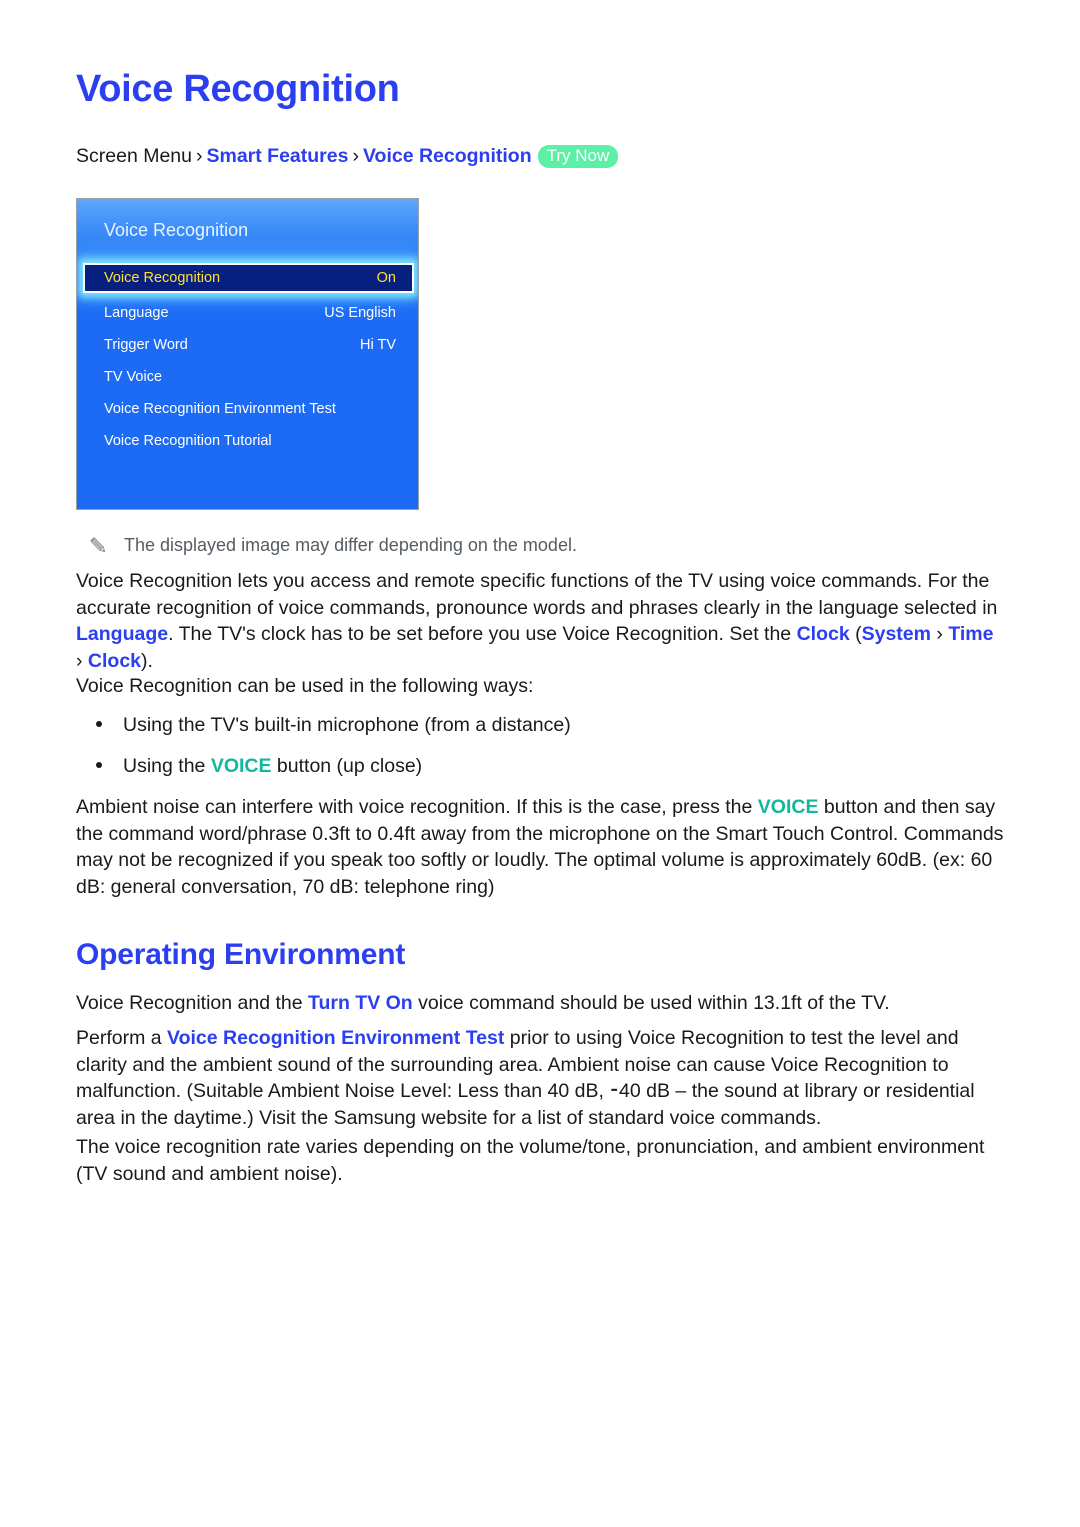 The height and width of the screenshot is (1527, 1080). I want to click on tv-menu-row-tv-voice: TV Voice, so click(250, 380).